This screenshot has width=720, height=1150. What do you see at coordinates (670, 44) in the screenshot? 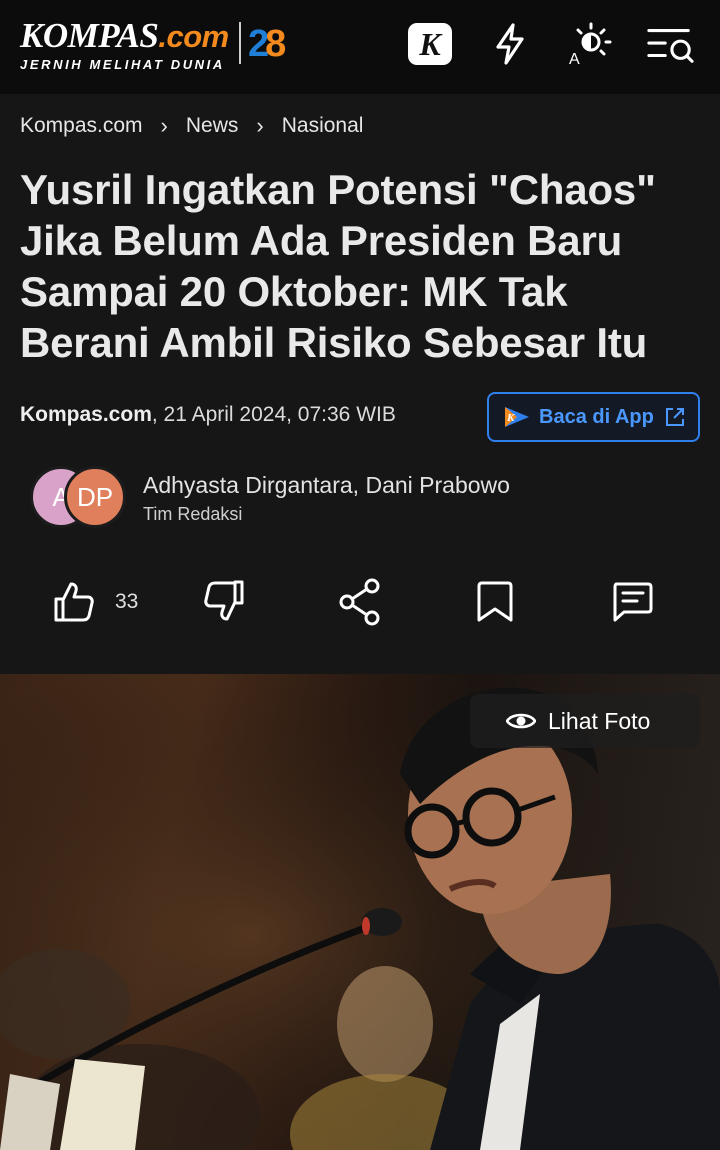
I see `menu-search-icon` at bounding box center [670, 44].